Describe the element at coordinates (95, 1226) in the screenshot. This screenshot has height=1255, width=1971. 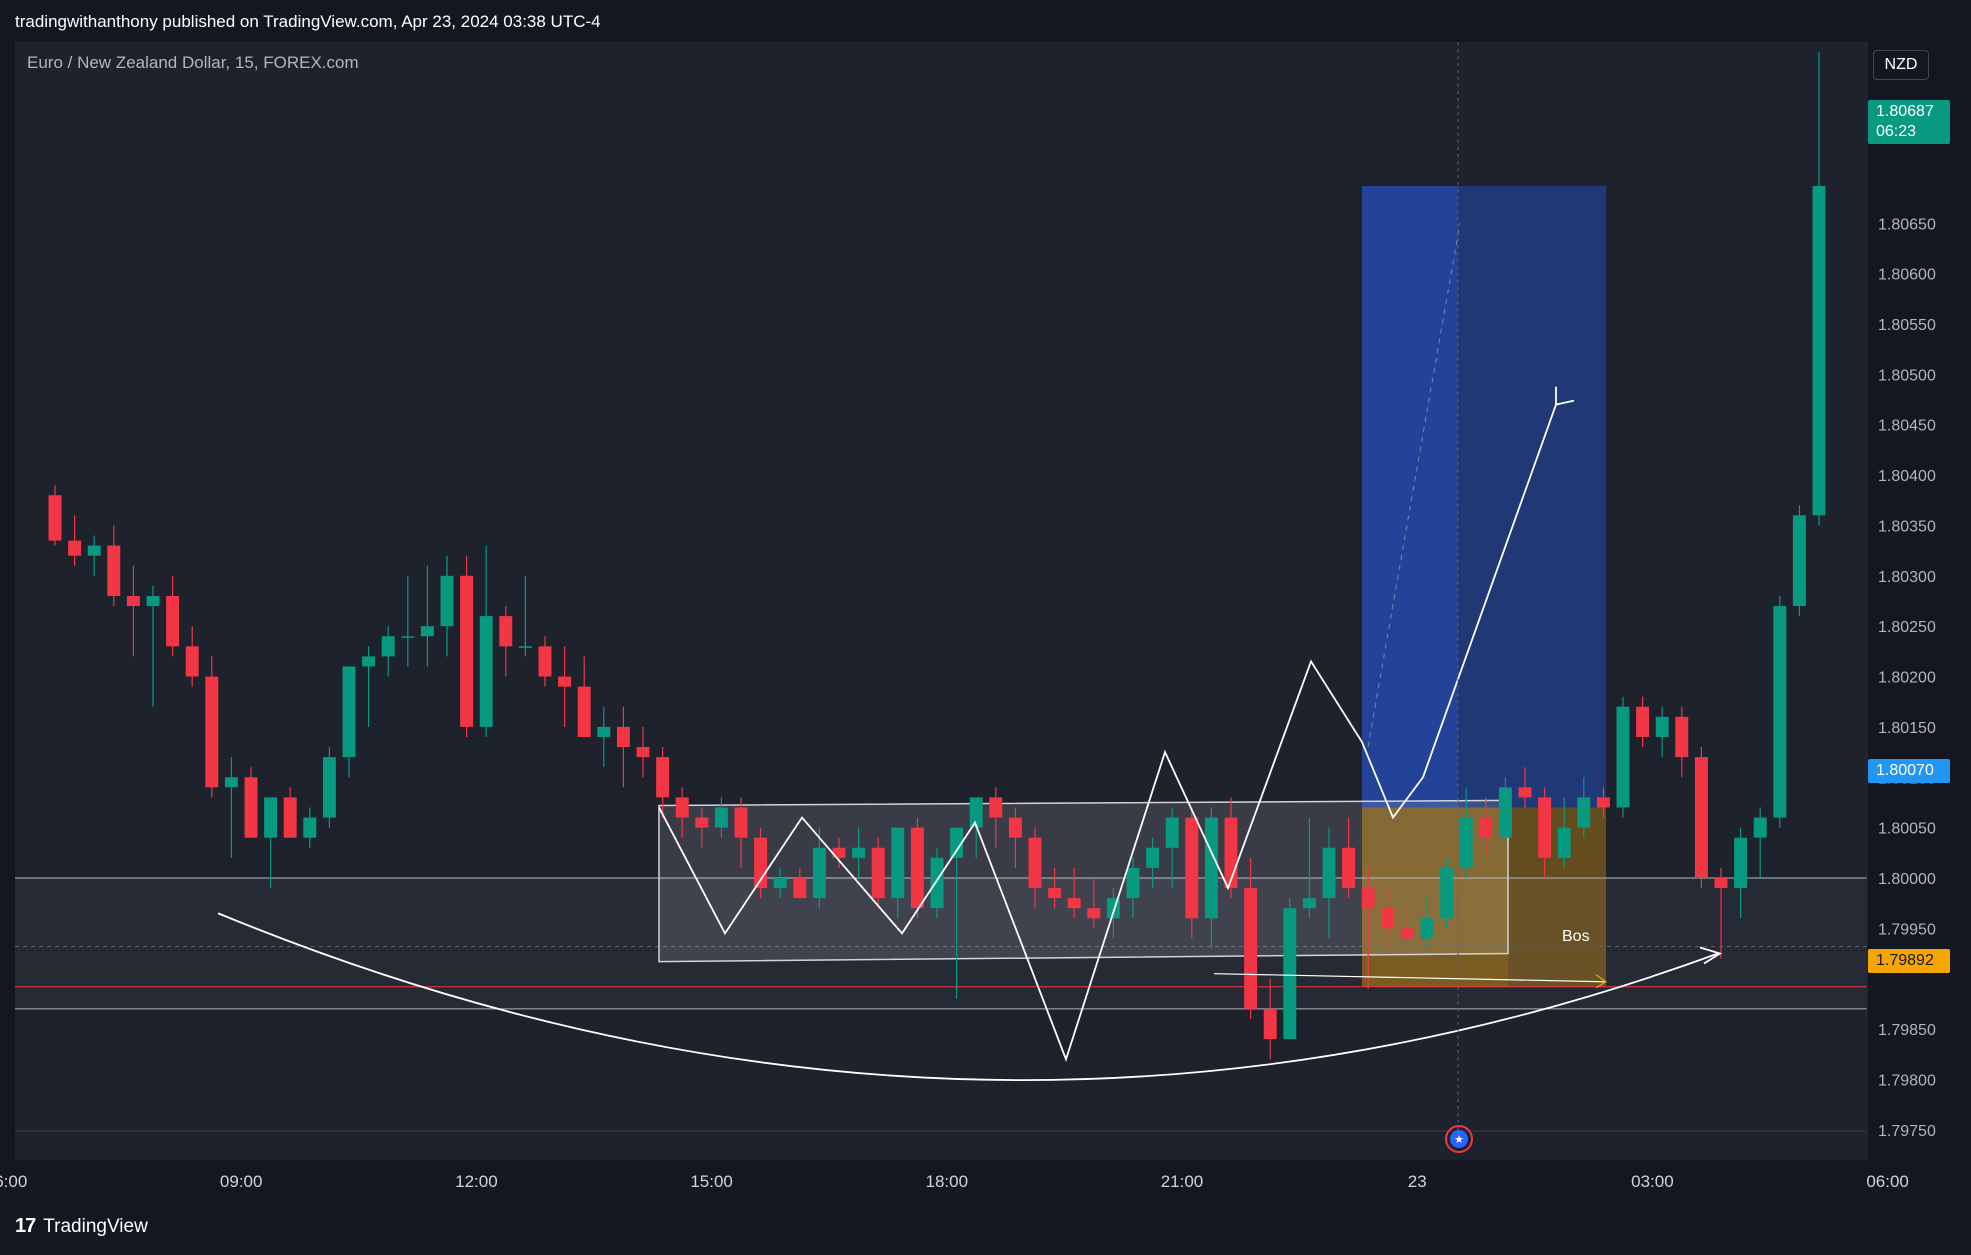
I see `tradingview-brand: TradingView` at that location.